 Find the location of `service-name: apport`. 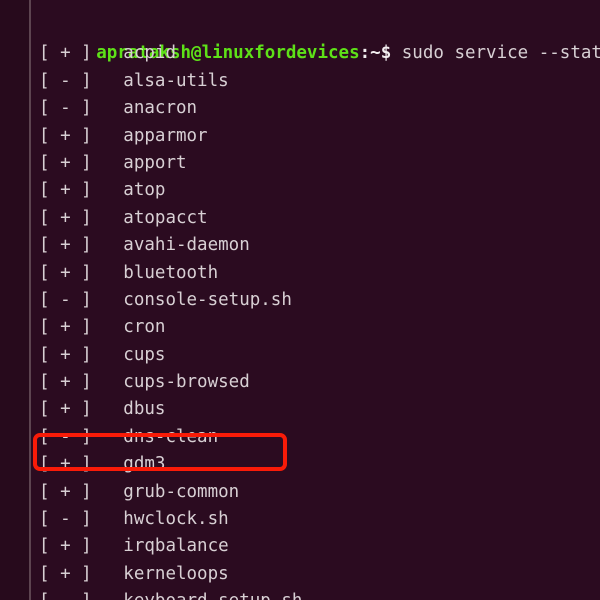

service-name: apport is located at coordinates (155, 162).